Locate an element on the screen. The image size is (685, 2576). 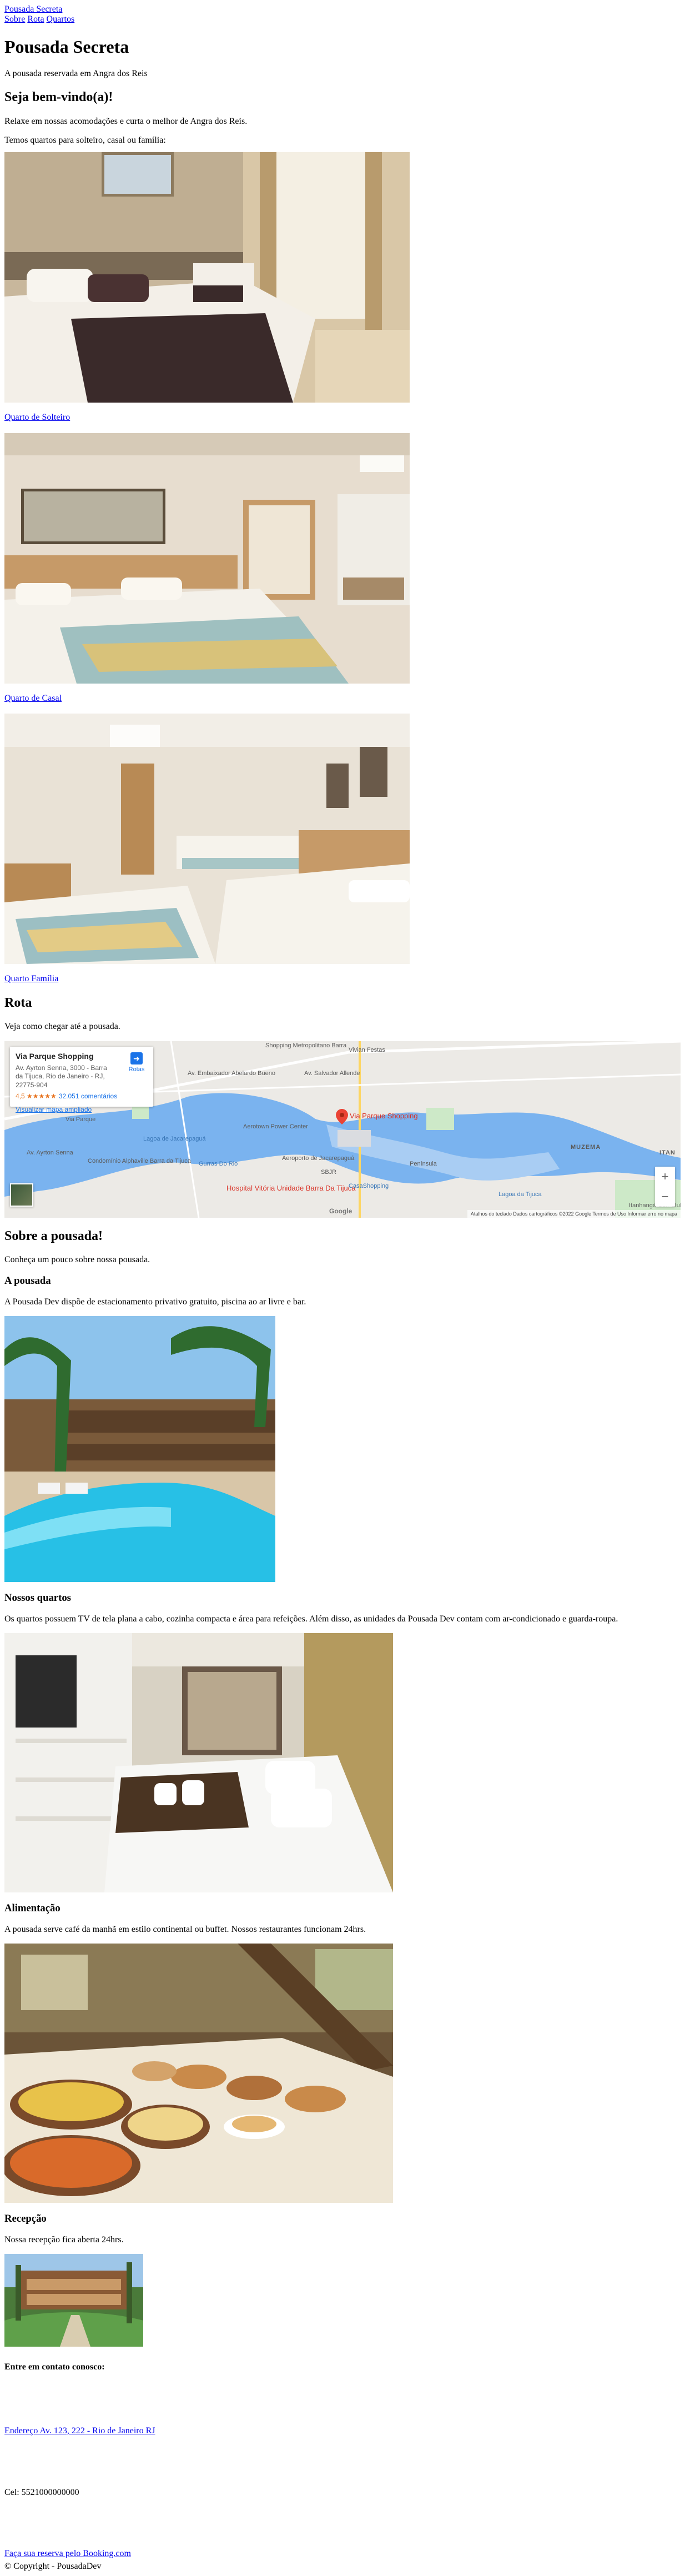
map-route-button: ➜ Rotas is located at coordinates (136, 1062).